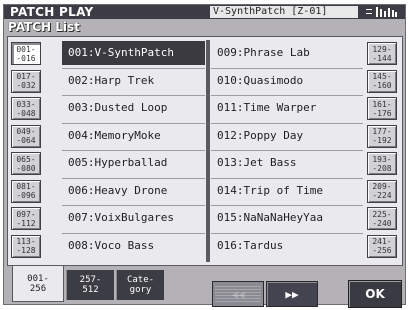 The image size is (410, 310). What do you see at coordinates (133, 81) in the screenshot?
I see `patch-list-item: 002:Harp Trek` at bounding box center [133, 81].